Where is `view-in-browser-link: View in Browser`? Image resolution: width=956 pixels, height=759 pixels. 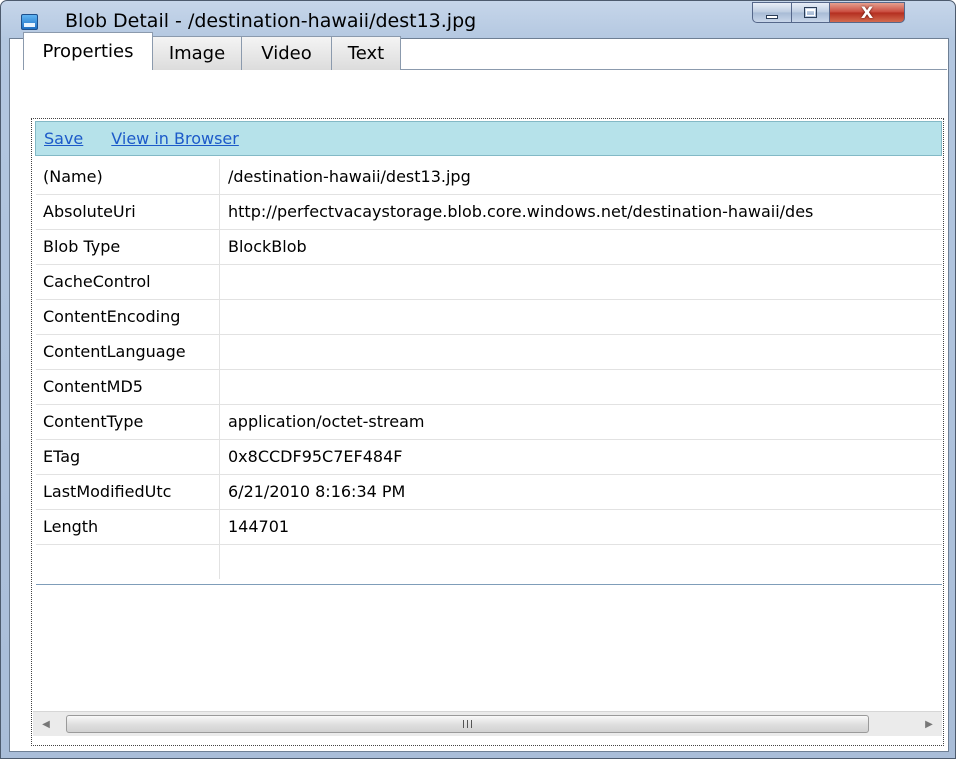
view-in-browser-link: View in Browser is located at coordinates (175, 138).